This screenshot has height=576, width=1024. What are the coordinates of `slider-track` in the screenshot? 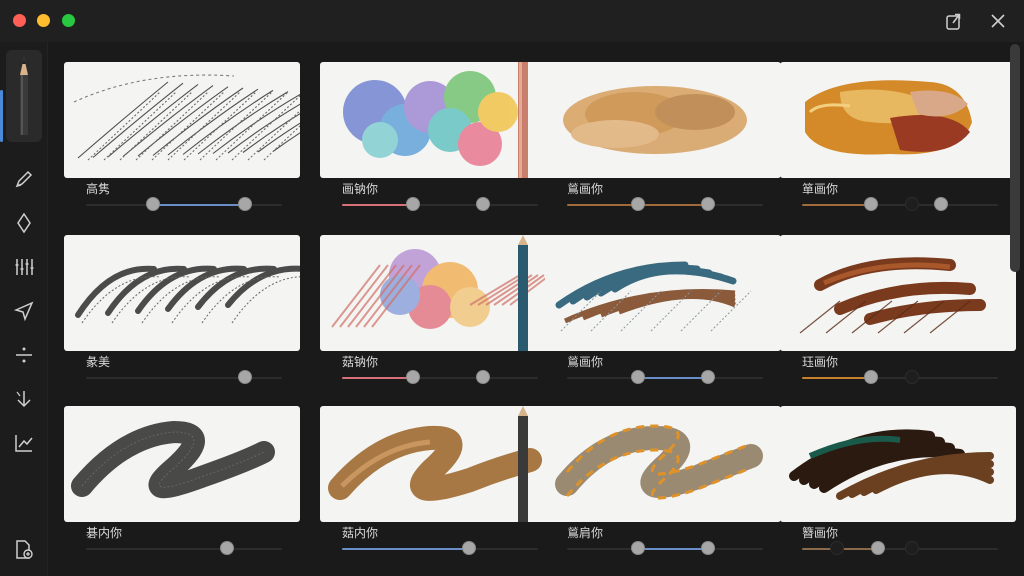 It's located at (184, 549).